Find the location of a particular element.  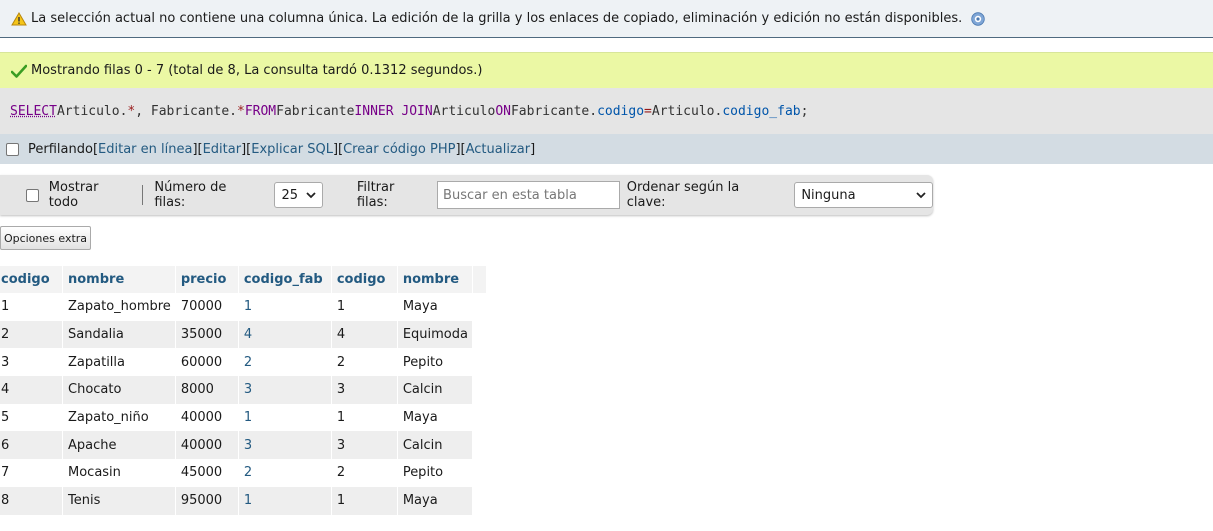

sql-text: Fabricante. is located at coordinates (554, 111).